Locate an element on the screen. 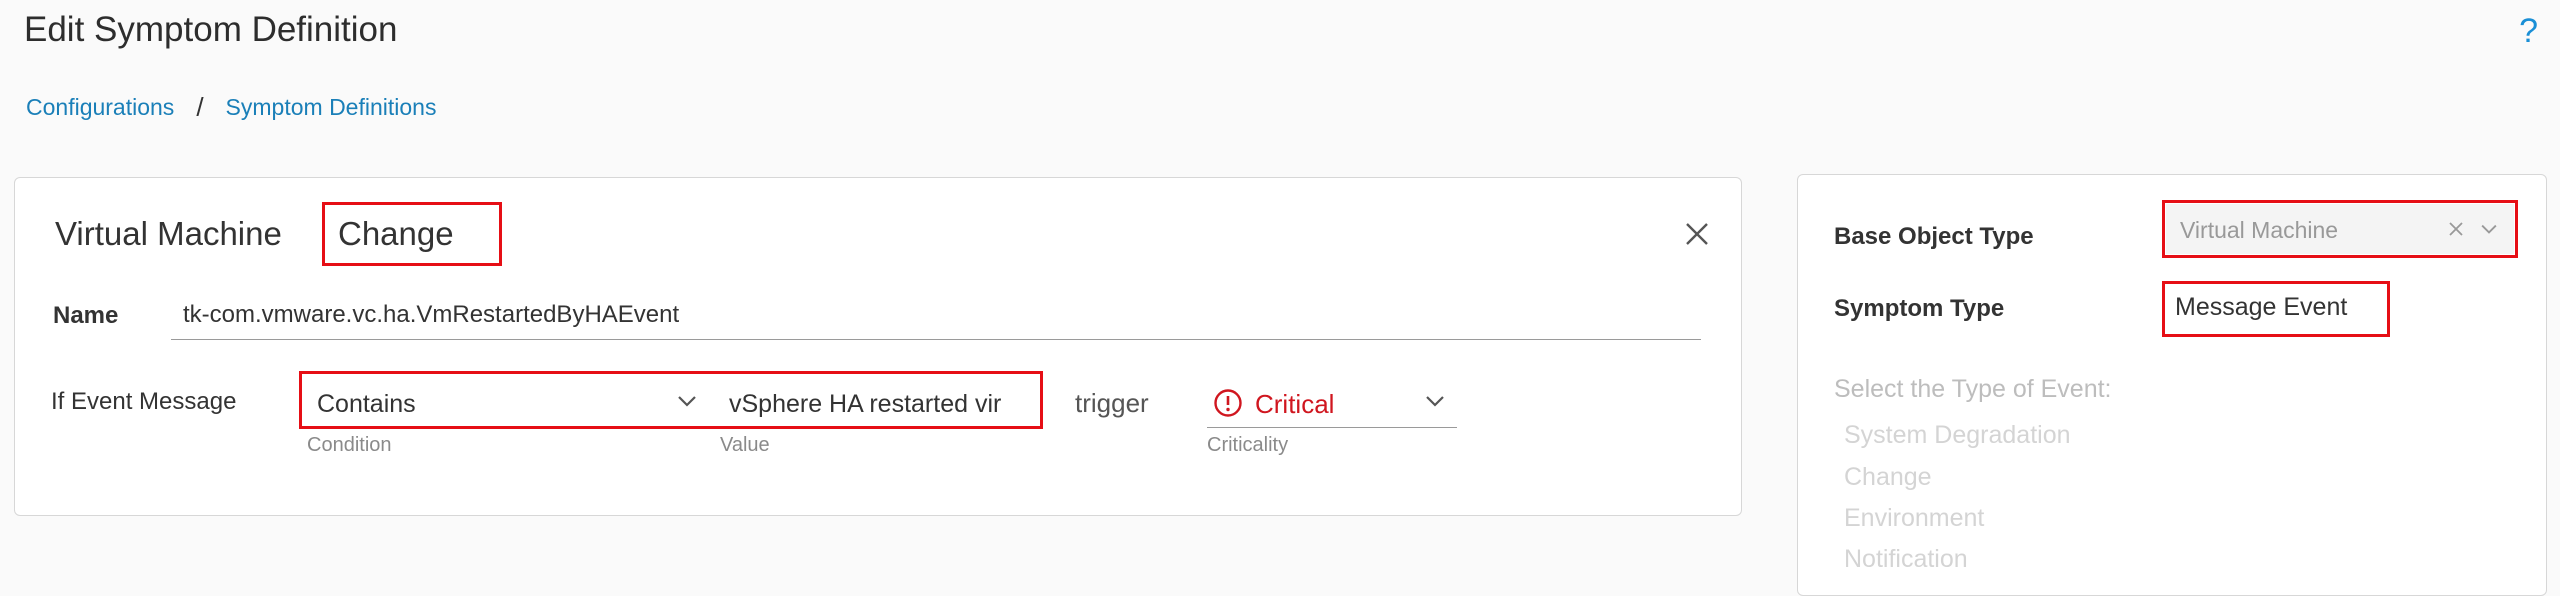  base-object-type-label: Base Object Type is located at coordinates (1934, 236).